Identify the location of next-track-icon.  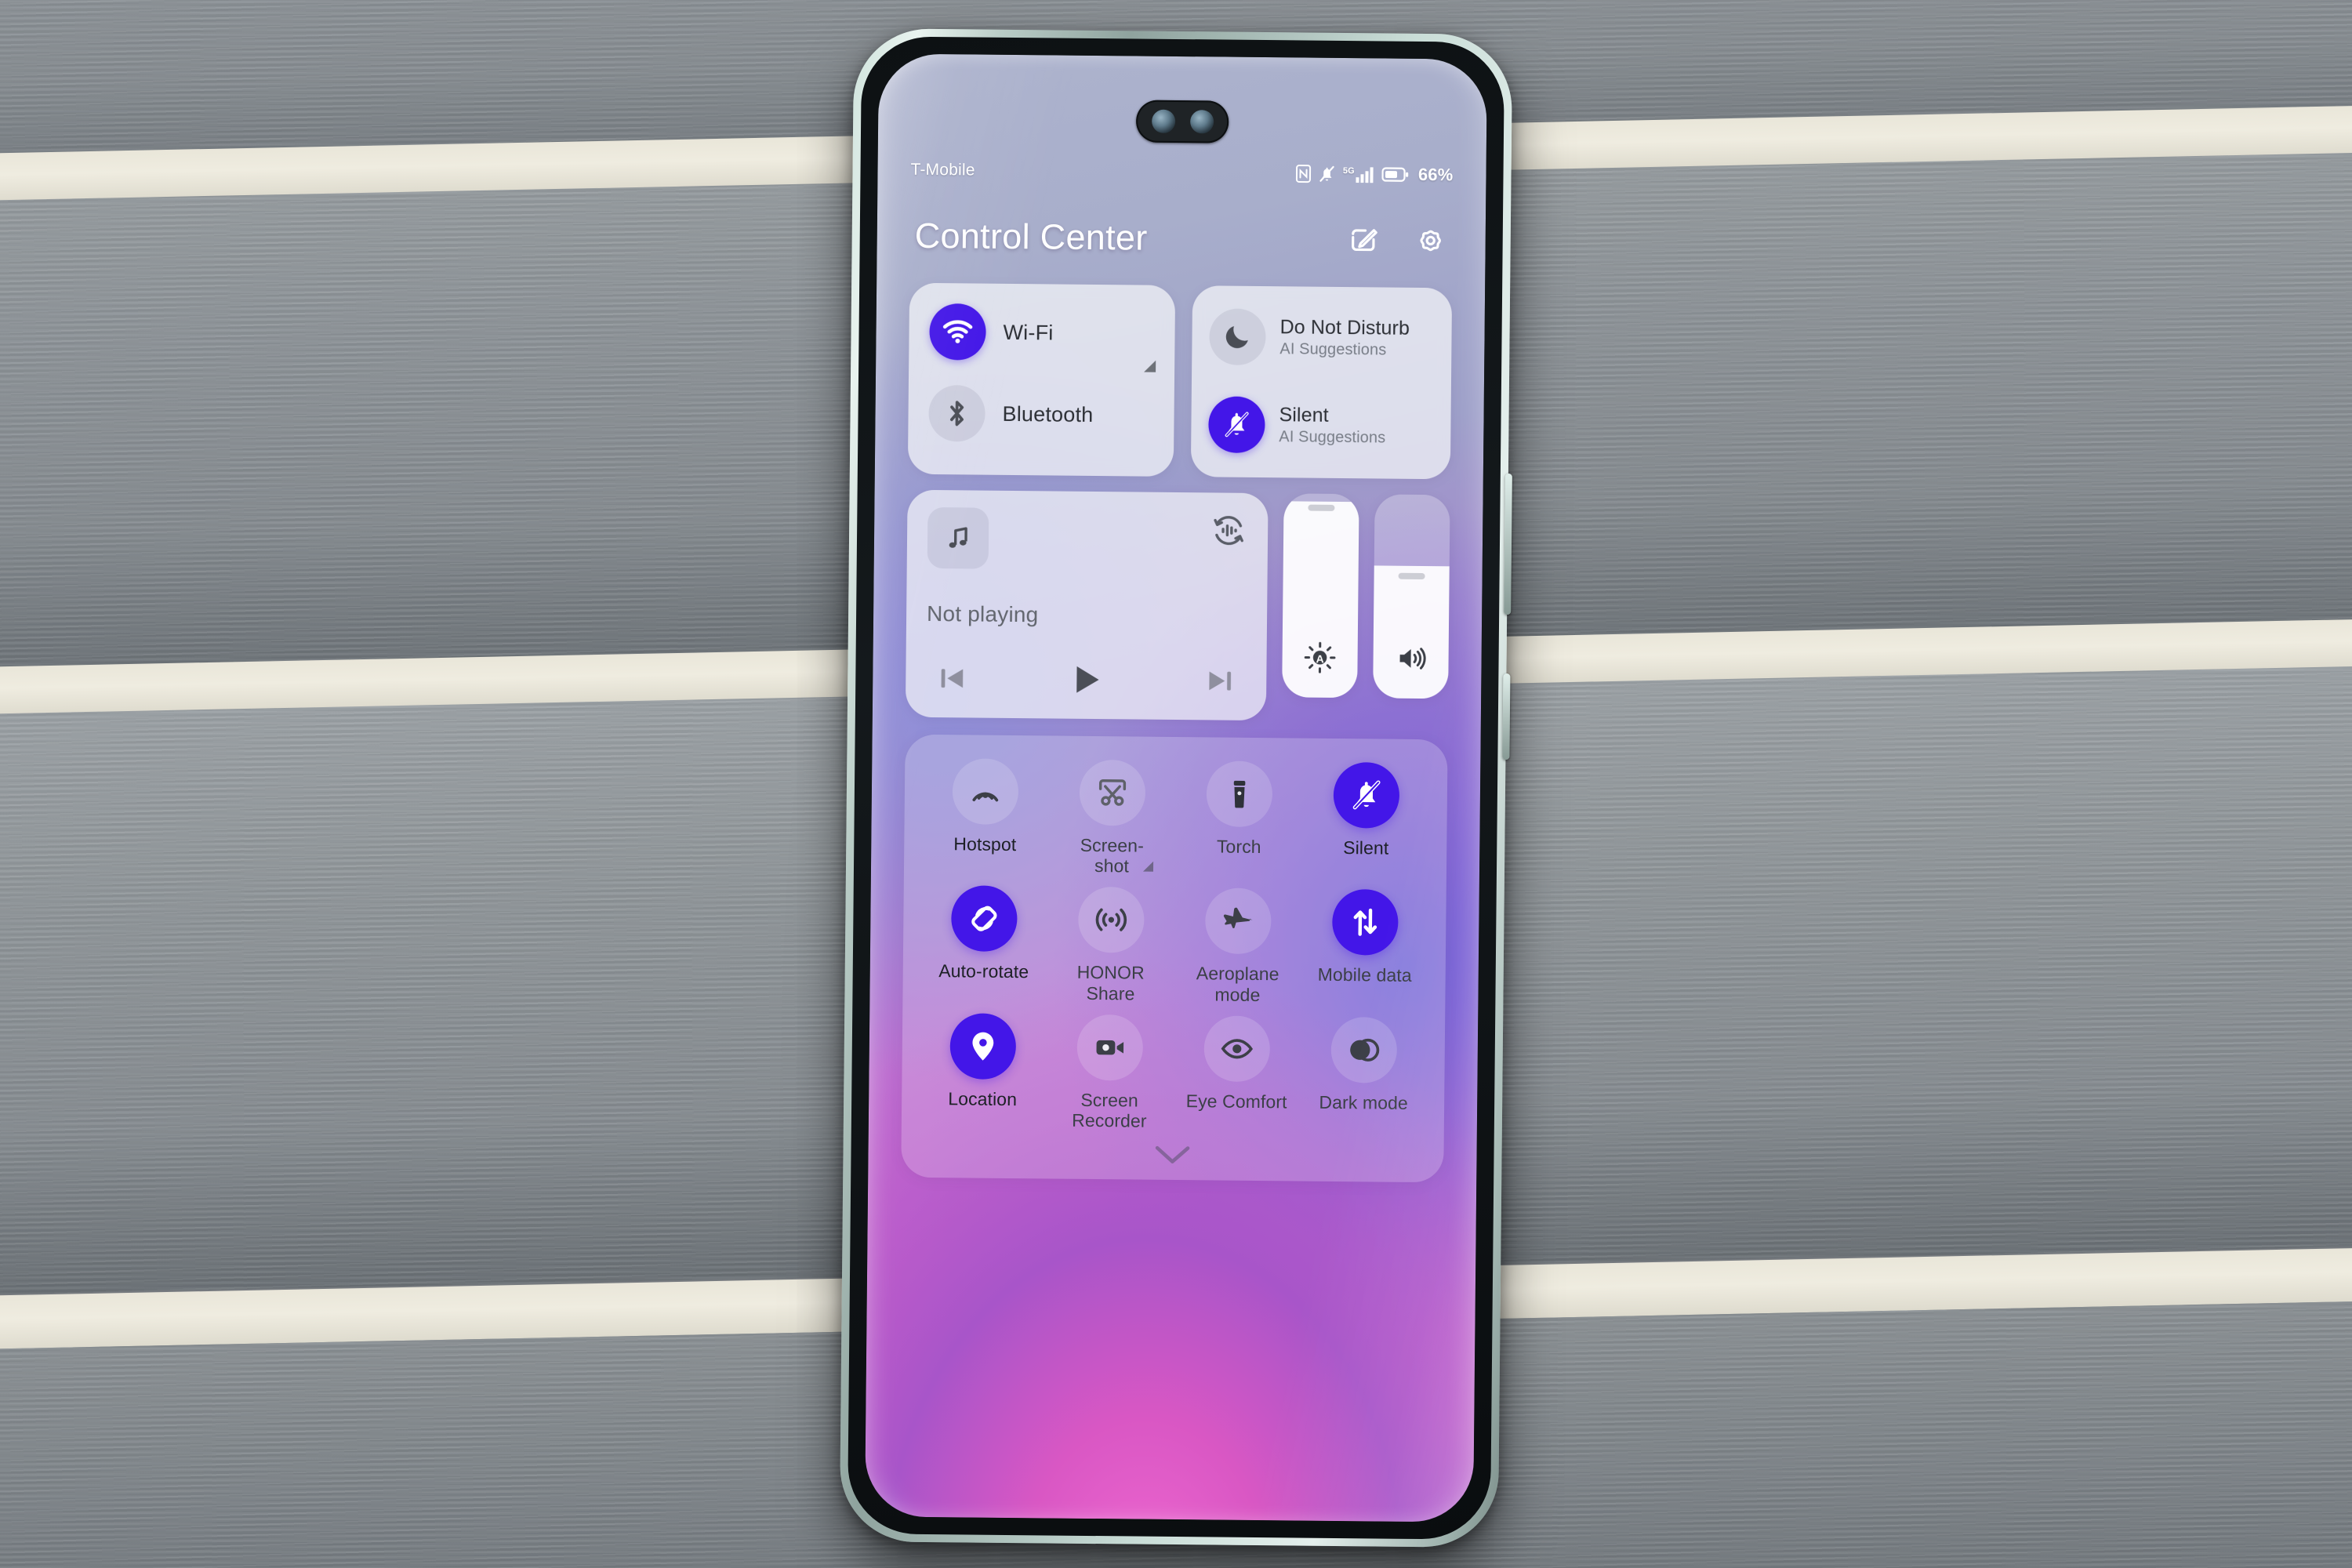
(1219, 680).